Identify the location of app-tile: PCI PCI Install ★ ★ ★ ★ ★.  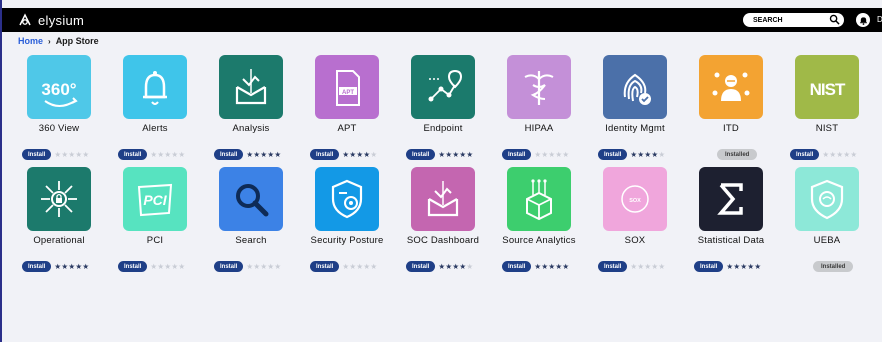
(155, 226).